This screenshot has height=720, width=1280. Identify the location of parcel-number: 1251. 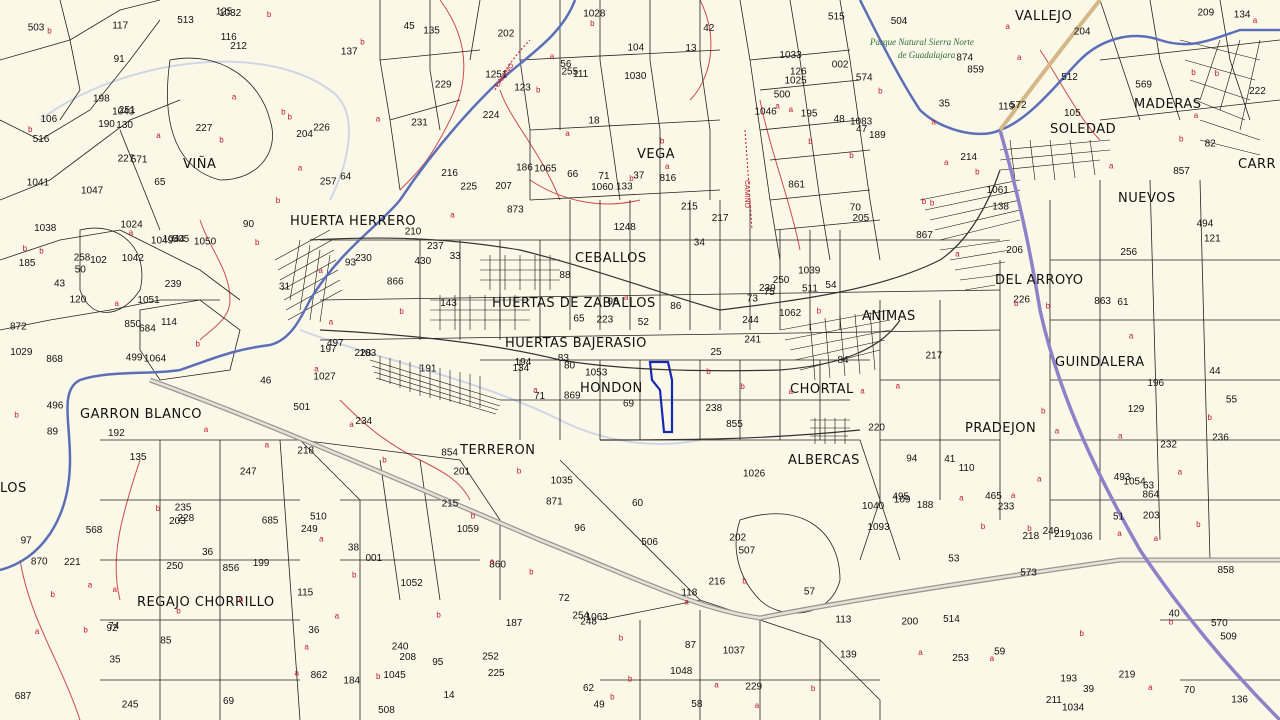
(496, 74).